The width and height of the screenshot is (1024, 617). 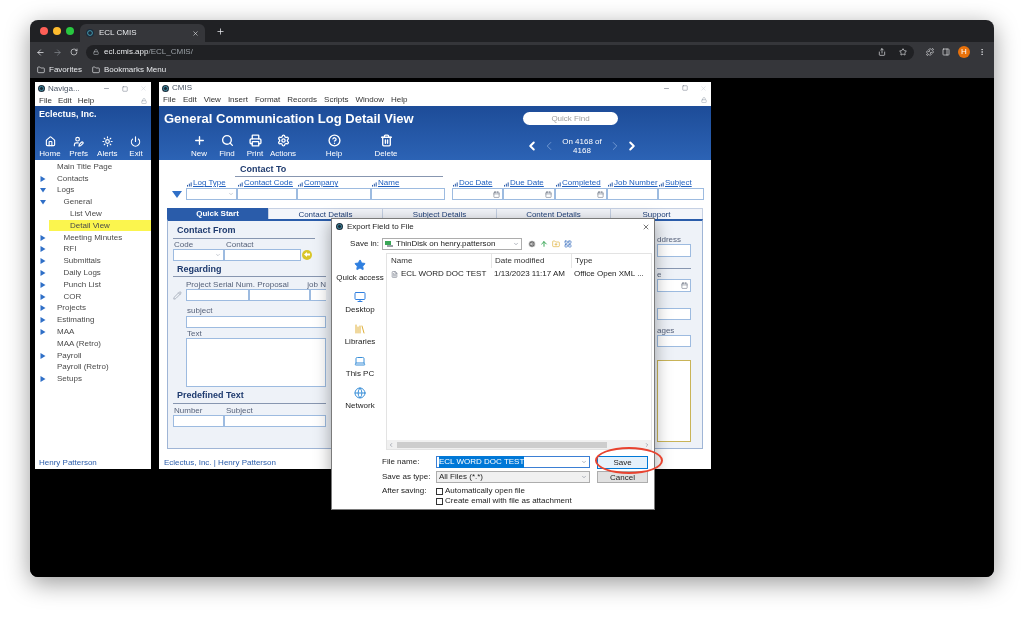 What do you see at coordinates (256, 363) in the screenshot?
I see `text-area` at bounding box center [256, 363].